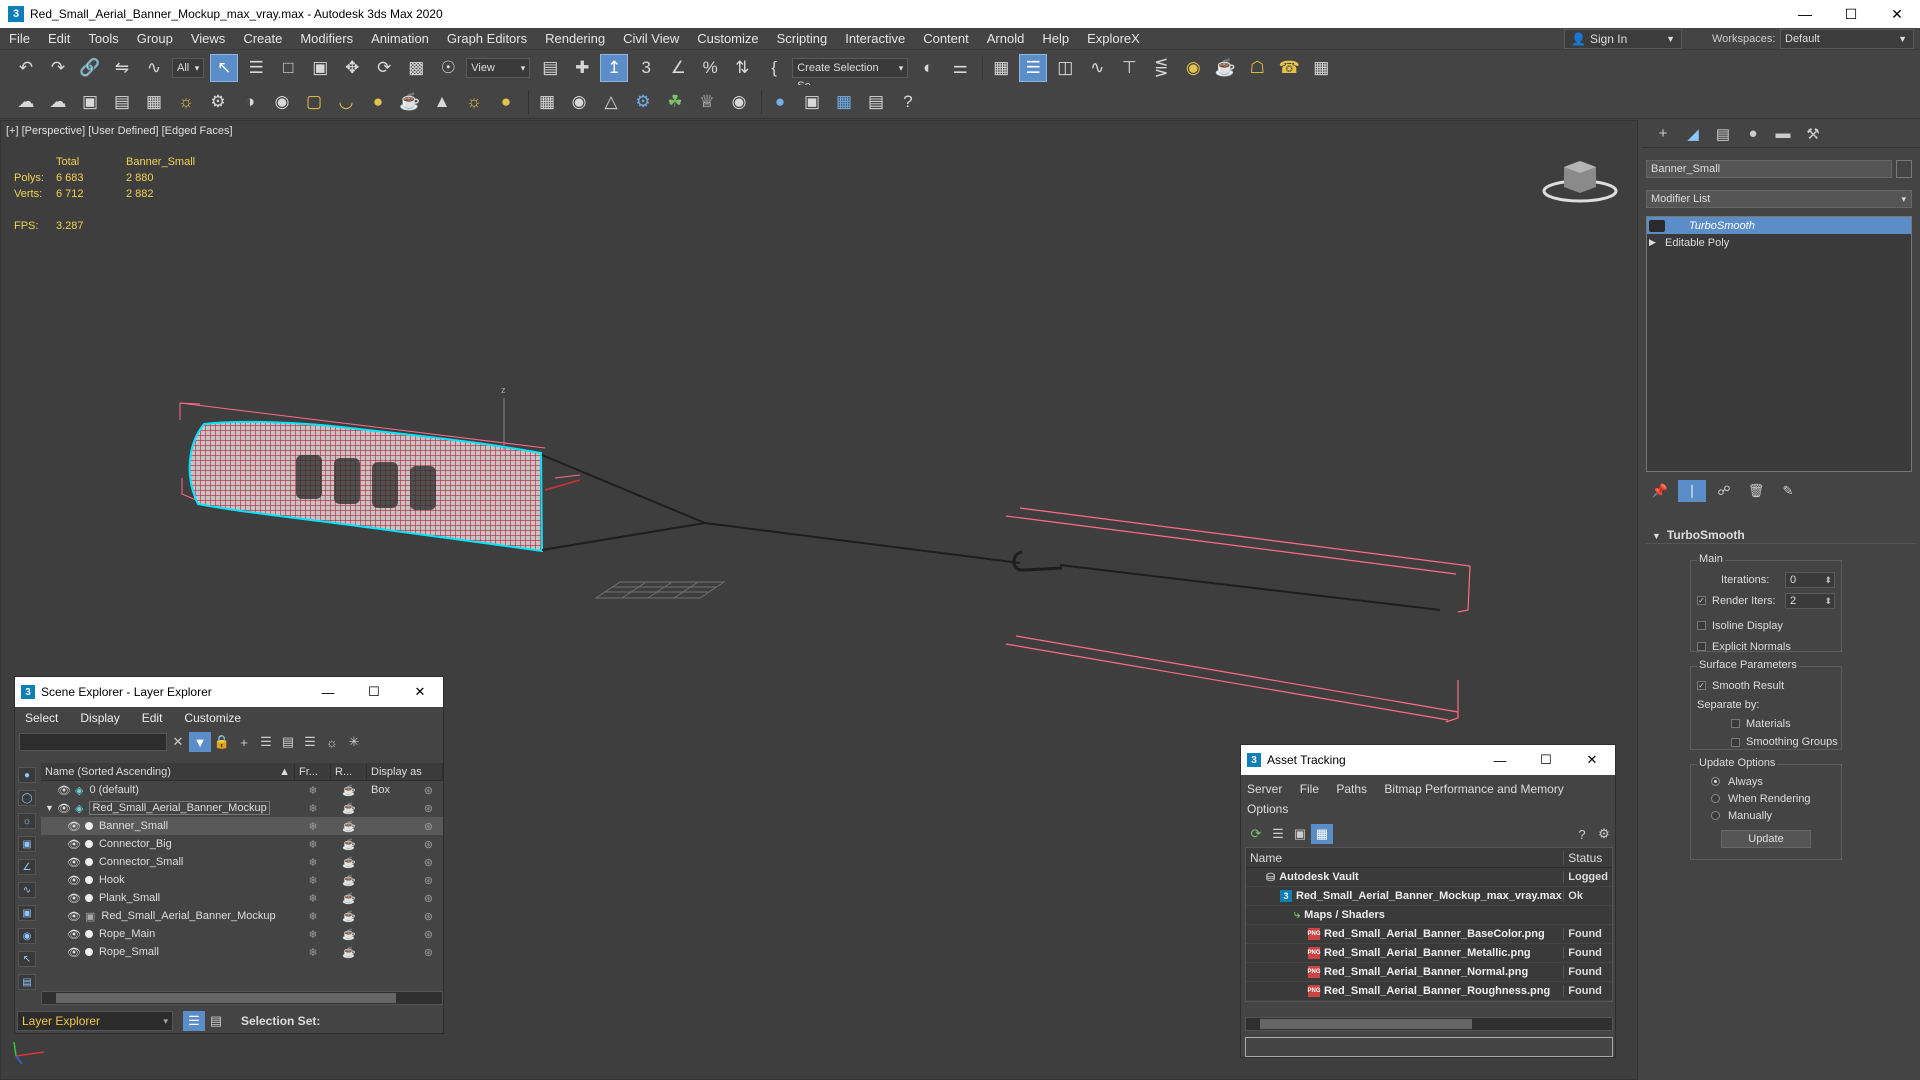  Describe the element at coordinates (41, 718) in the screenshot. I see `se-menu-select: Select` at that location.